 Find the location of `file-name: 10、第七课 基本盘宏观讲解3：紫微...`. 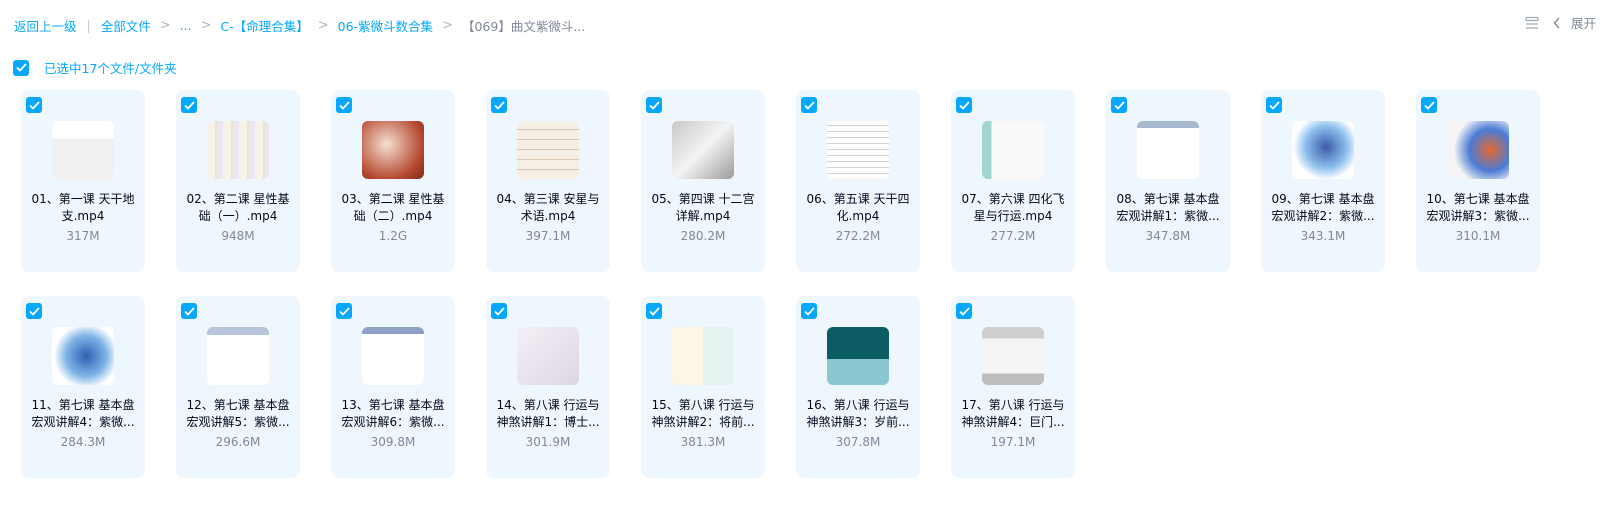

file-name: 10、第七课 基本盘宏观讲解3：紫微... is located at coordinates (1478, 207).